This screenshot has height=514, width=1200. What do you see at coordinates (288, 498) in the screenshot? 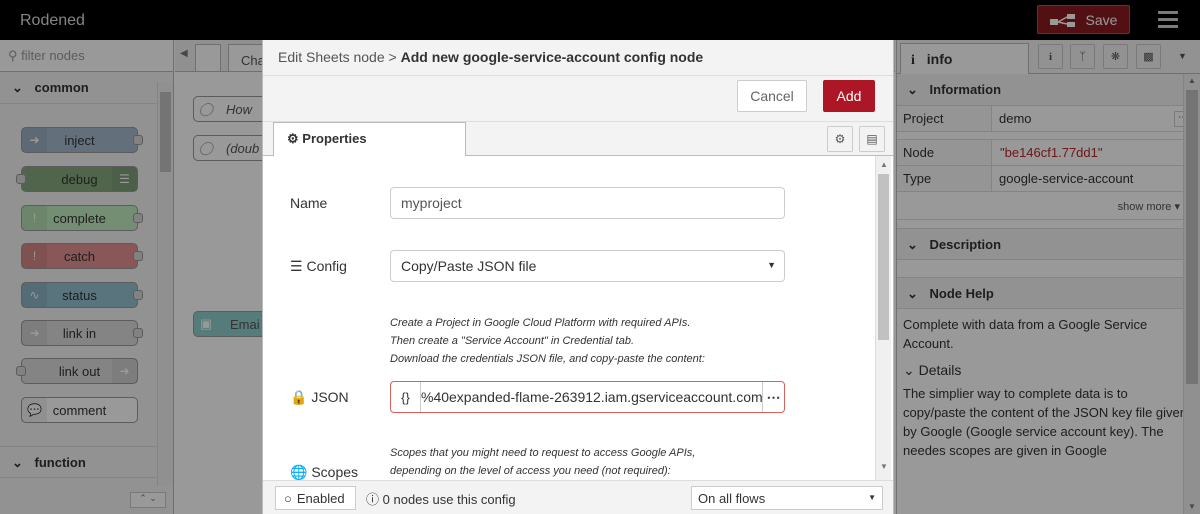
I see `circle-icon: ○` at bounding box center [288, 498].